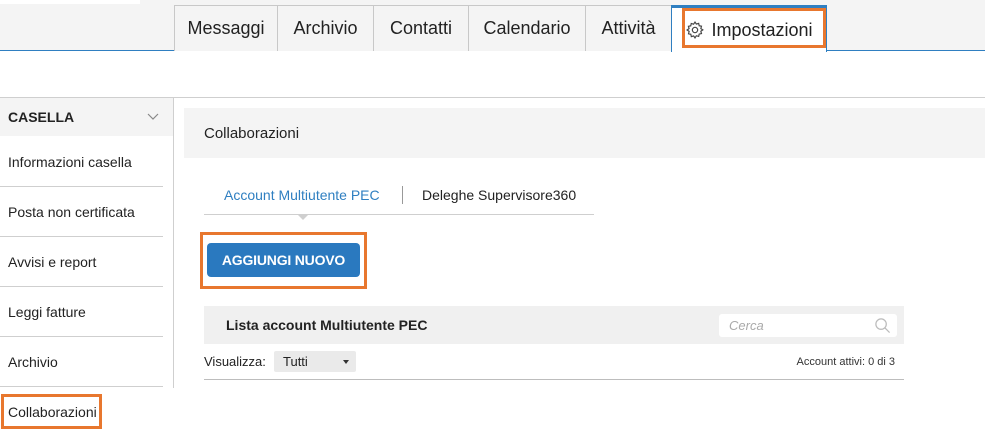 The image size is (985, 437). I want to click on page-title-bar: Collaborazioni, so click(584, 133).